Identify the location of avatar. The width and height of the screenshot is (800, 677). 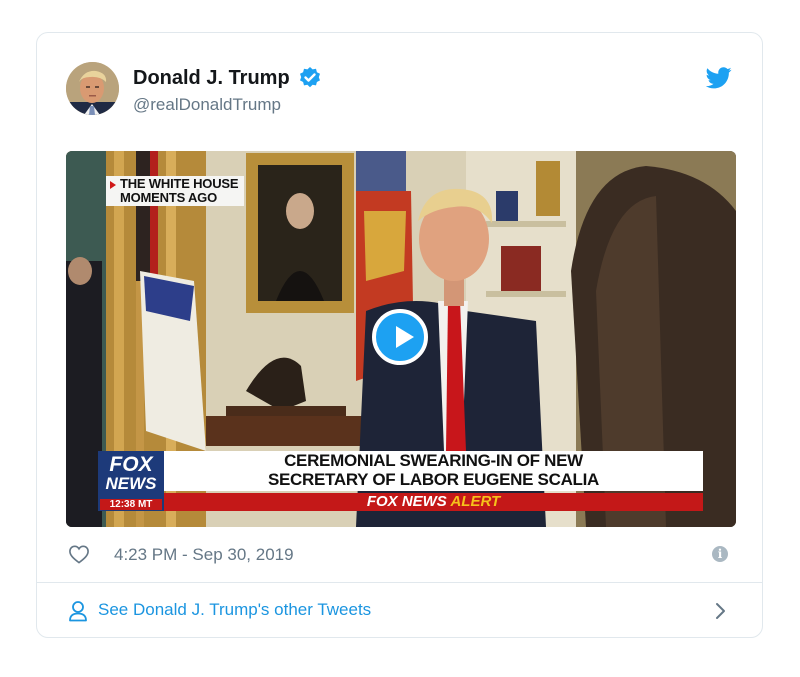
(92, 88).